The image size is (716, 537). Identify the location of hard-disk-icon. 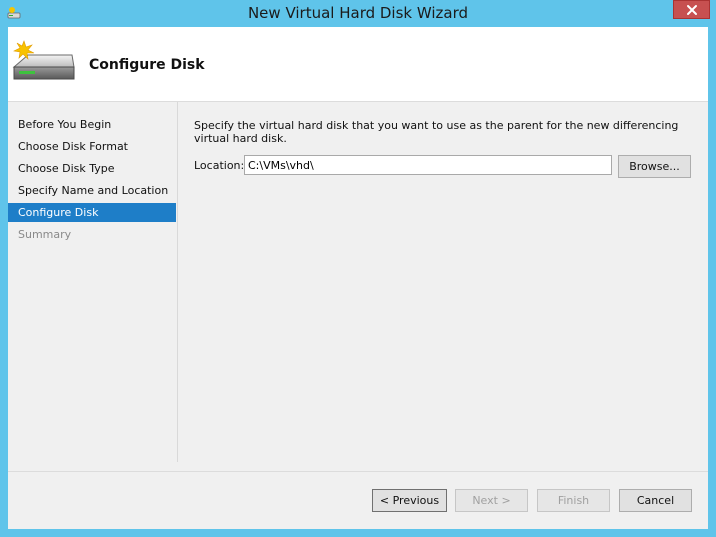
(43, 64).